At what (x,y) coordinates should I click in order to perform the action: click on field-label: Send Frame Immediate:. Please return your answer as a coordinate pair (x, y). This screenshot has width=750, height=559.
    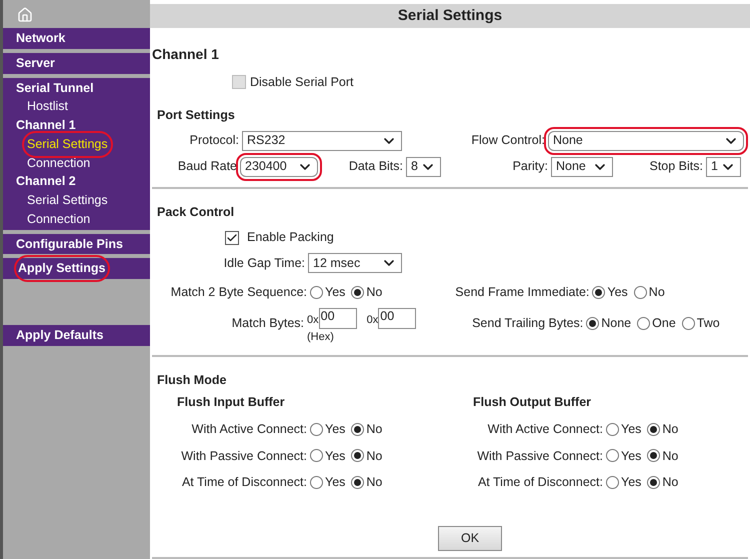
    Looking at the image, I should click on (522, 292).